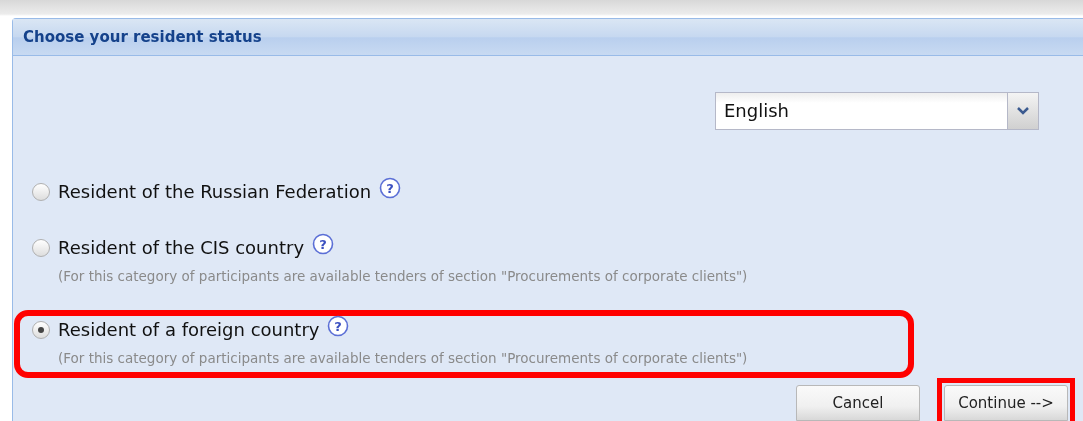 This screenshot has height=421, width=1083. Describe the element at coordinates (1023, 111) in the screenshot. I see `chevron-down-icon` at that location.